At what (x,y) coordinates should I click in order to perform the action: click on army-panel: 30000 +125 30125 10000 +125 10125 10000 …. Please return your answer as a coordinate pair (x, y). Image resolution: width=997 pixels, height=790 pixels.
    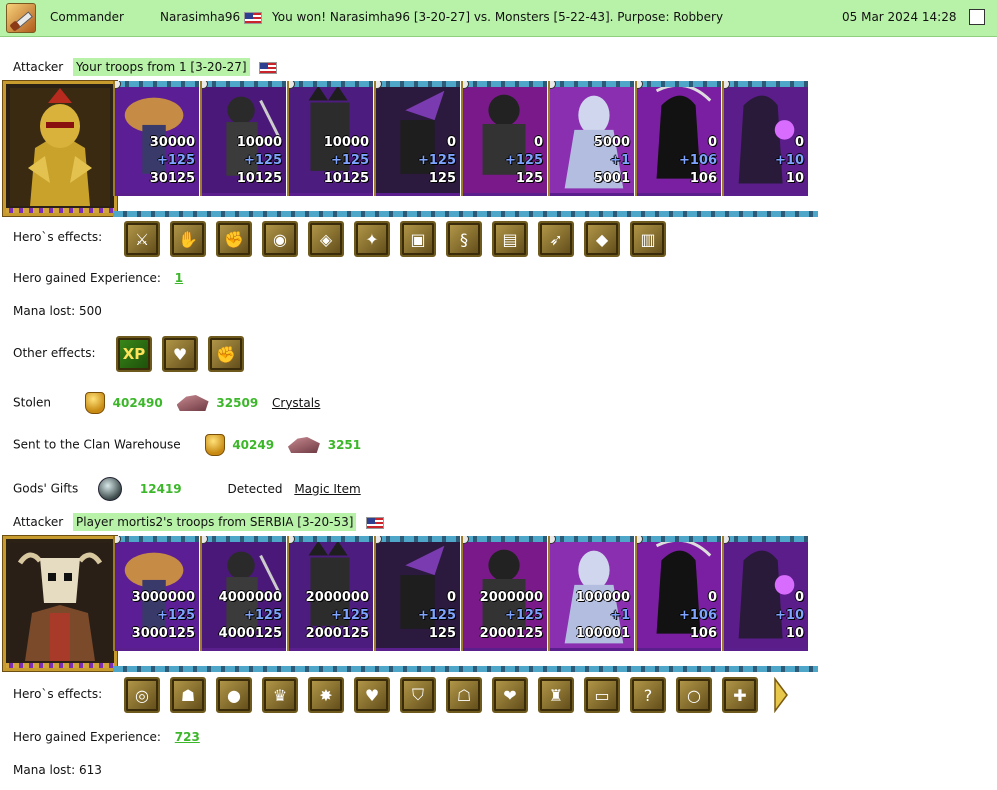
    Looking at the image, I should click on (409, 148).